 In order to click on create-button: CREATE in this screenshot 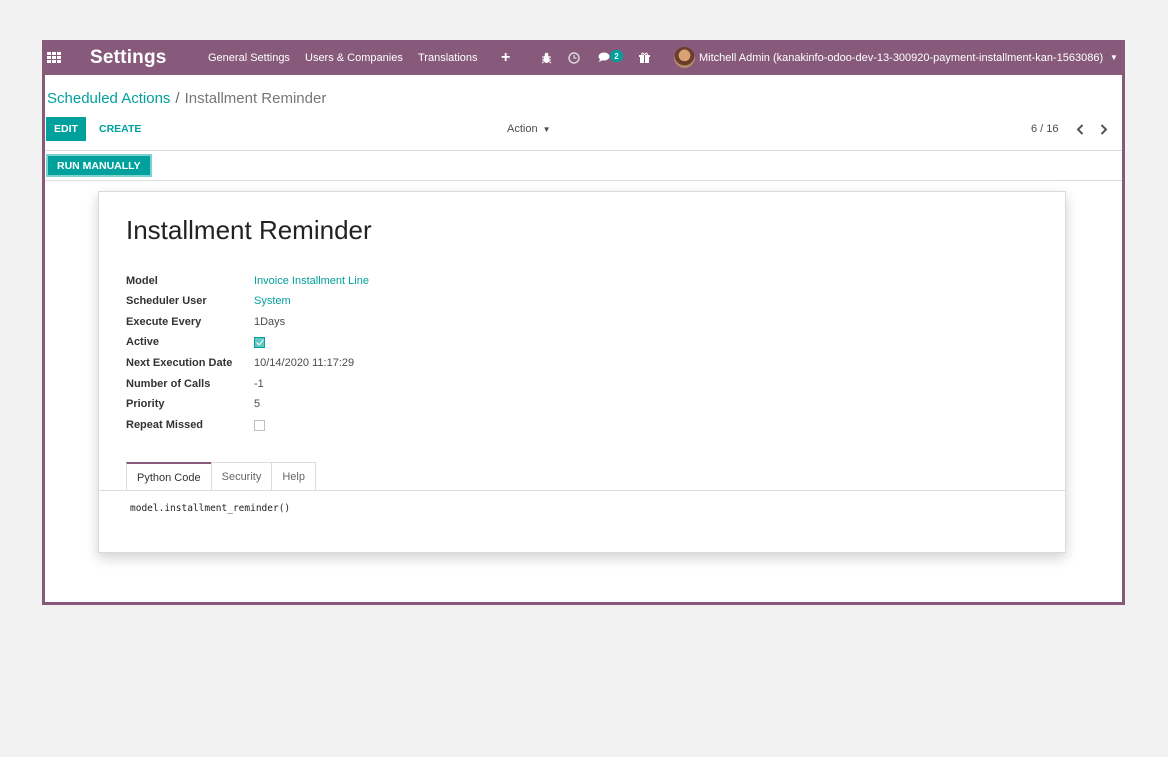, I will do `click(120, 129)`.